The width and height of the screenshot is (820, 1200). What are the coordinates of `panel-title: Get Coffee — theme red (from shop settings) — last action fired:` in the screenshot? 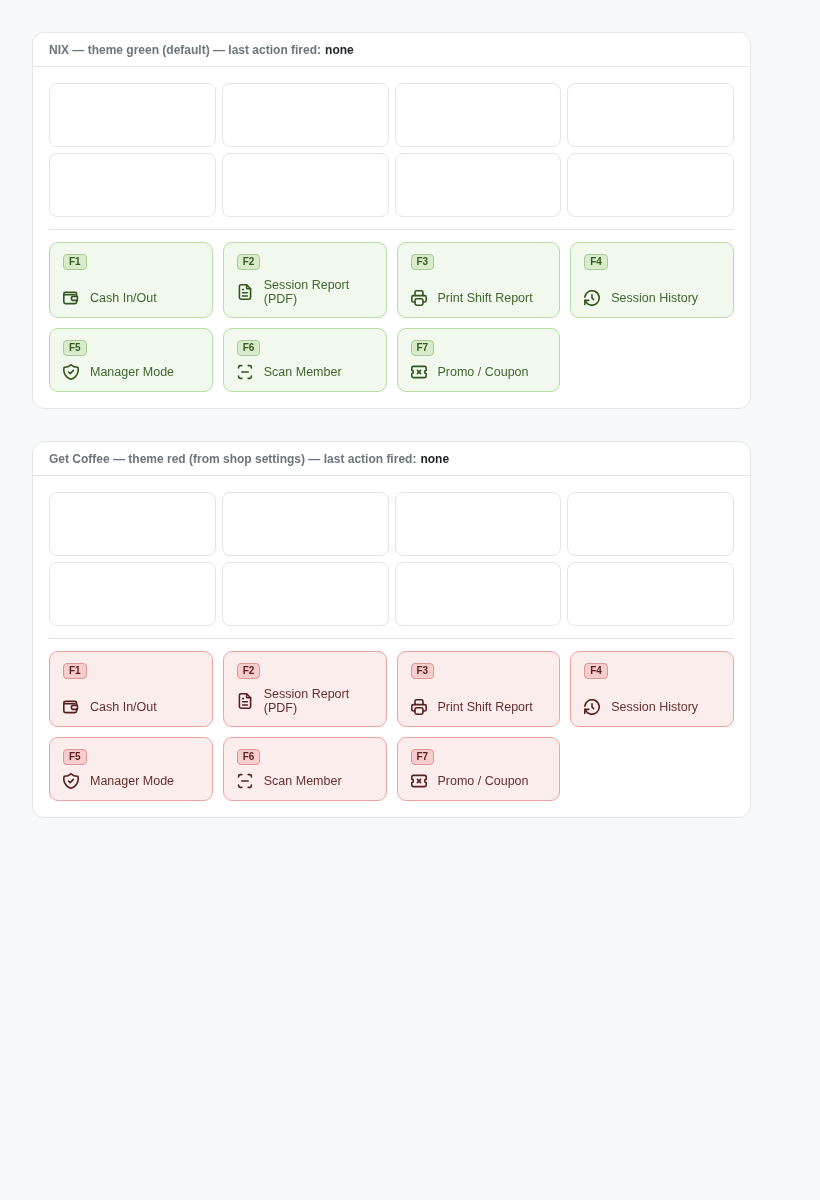 It's located at (233, 459).